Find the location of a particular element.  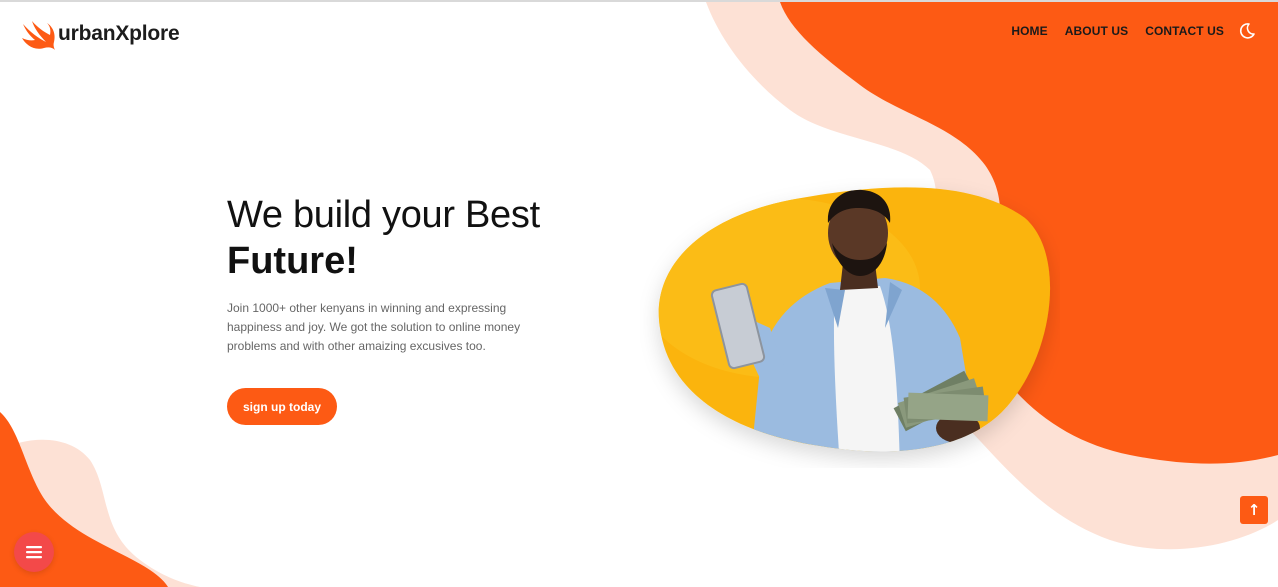

nav-home: HOME is located at coordinates (1029, 31).